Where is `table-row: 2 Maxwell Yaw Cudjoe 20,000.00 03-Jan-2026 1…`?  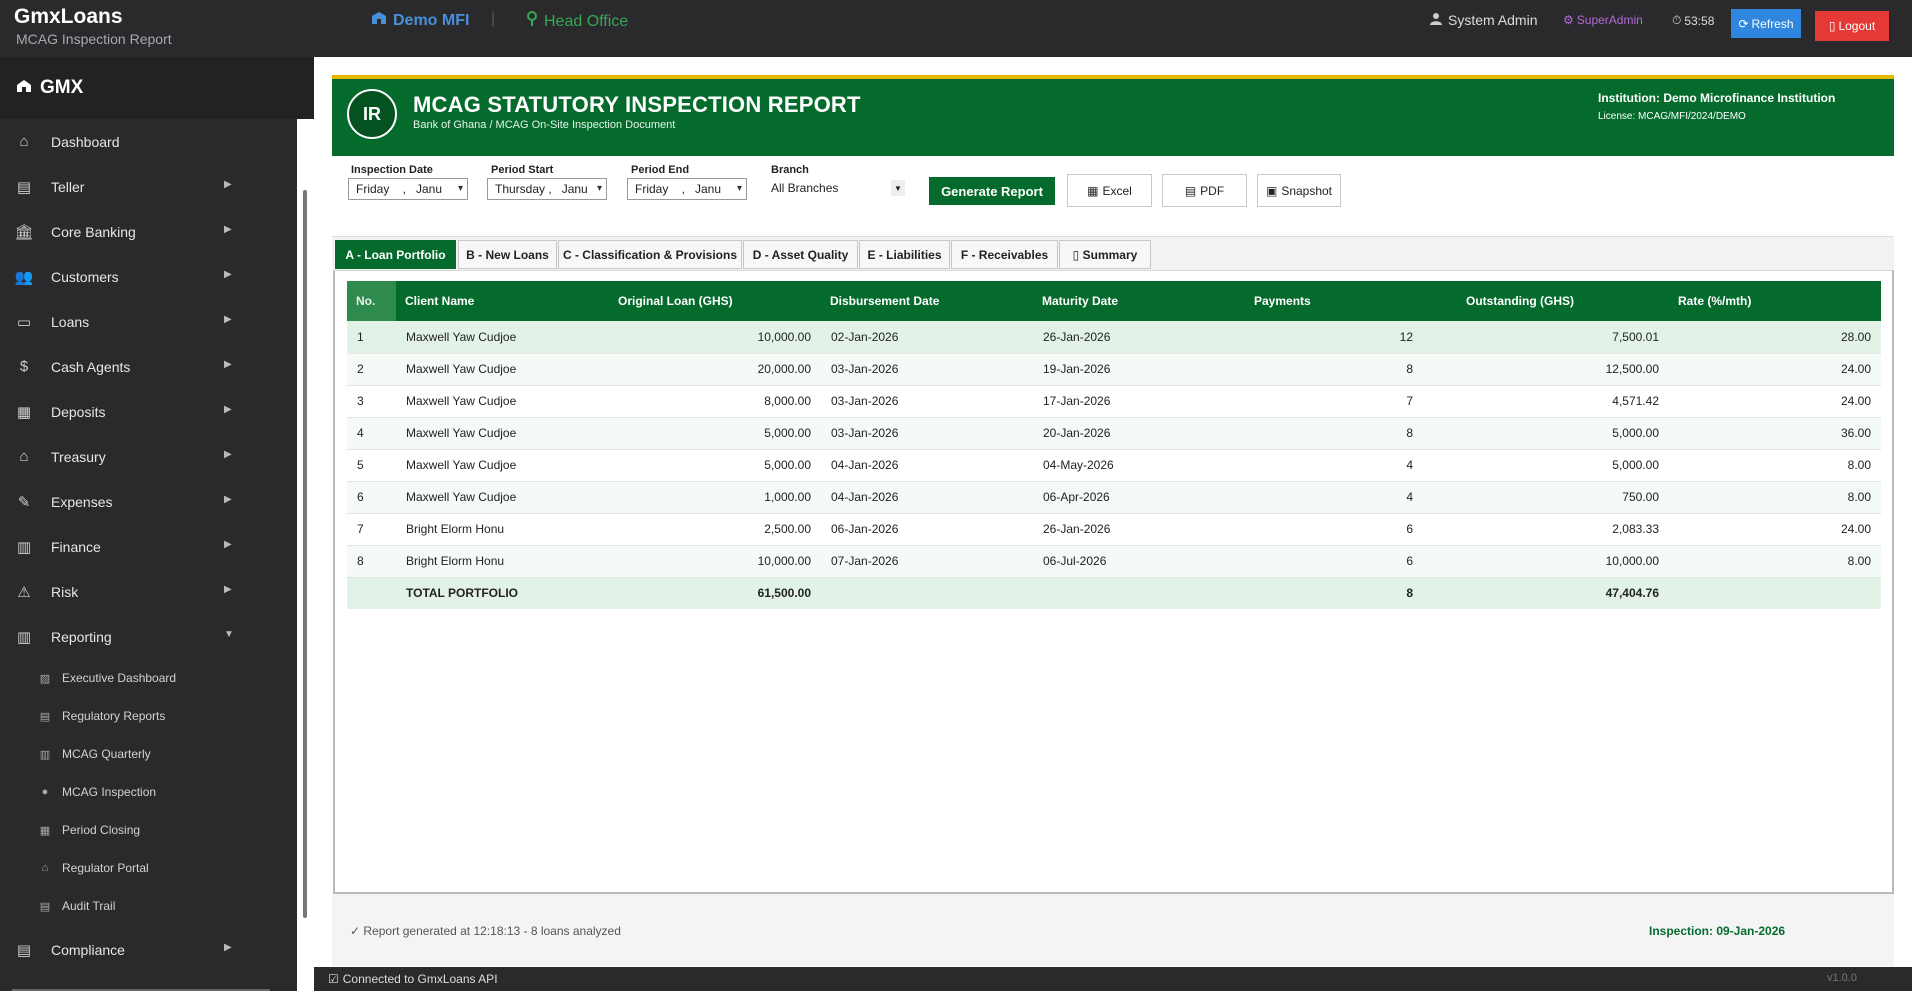
table-row: 2 Maxwell Yaw Cudjoe 20,000.00 03-Jan-2026 1… is located at coordinates (1114, 369).